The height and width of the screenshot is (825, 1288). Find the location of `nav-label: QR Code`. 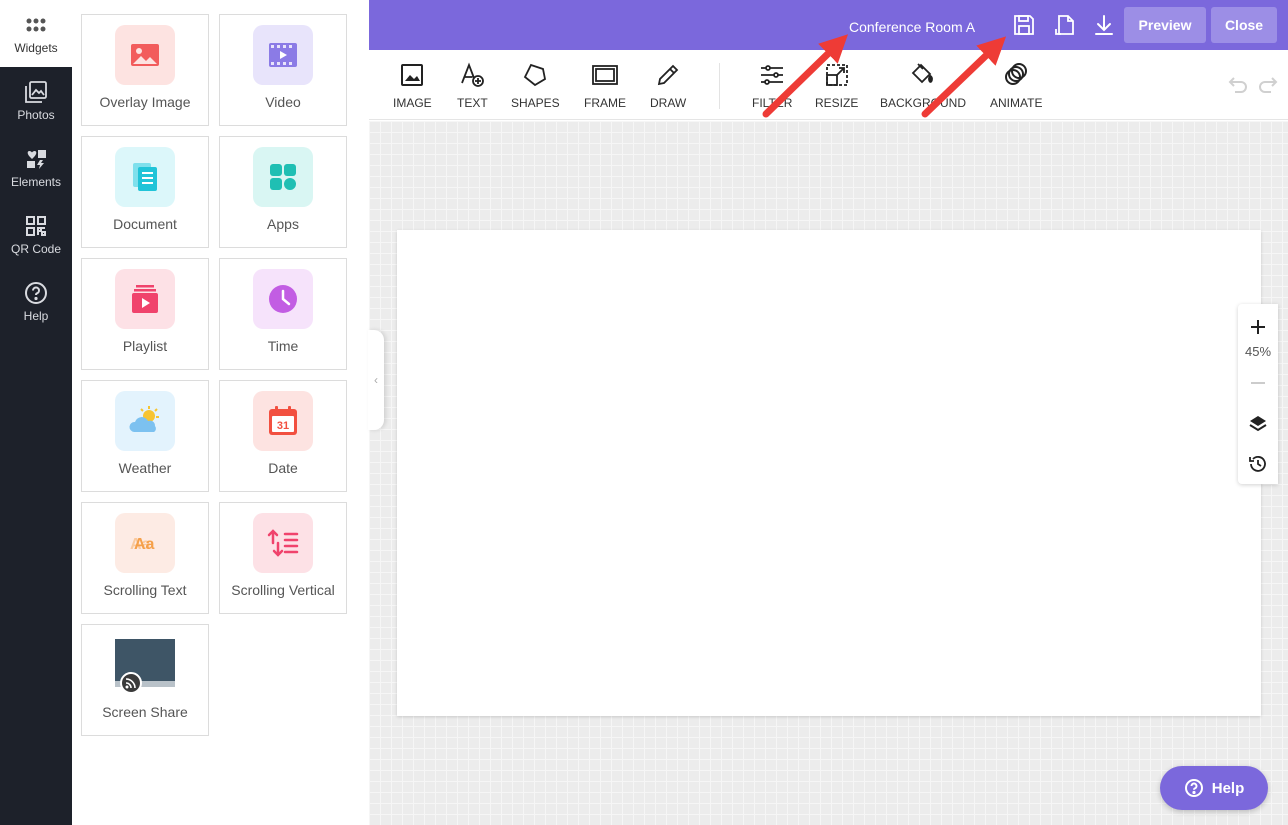

nav-label: QR Code is located at coordinates (36, 248).